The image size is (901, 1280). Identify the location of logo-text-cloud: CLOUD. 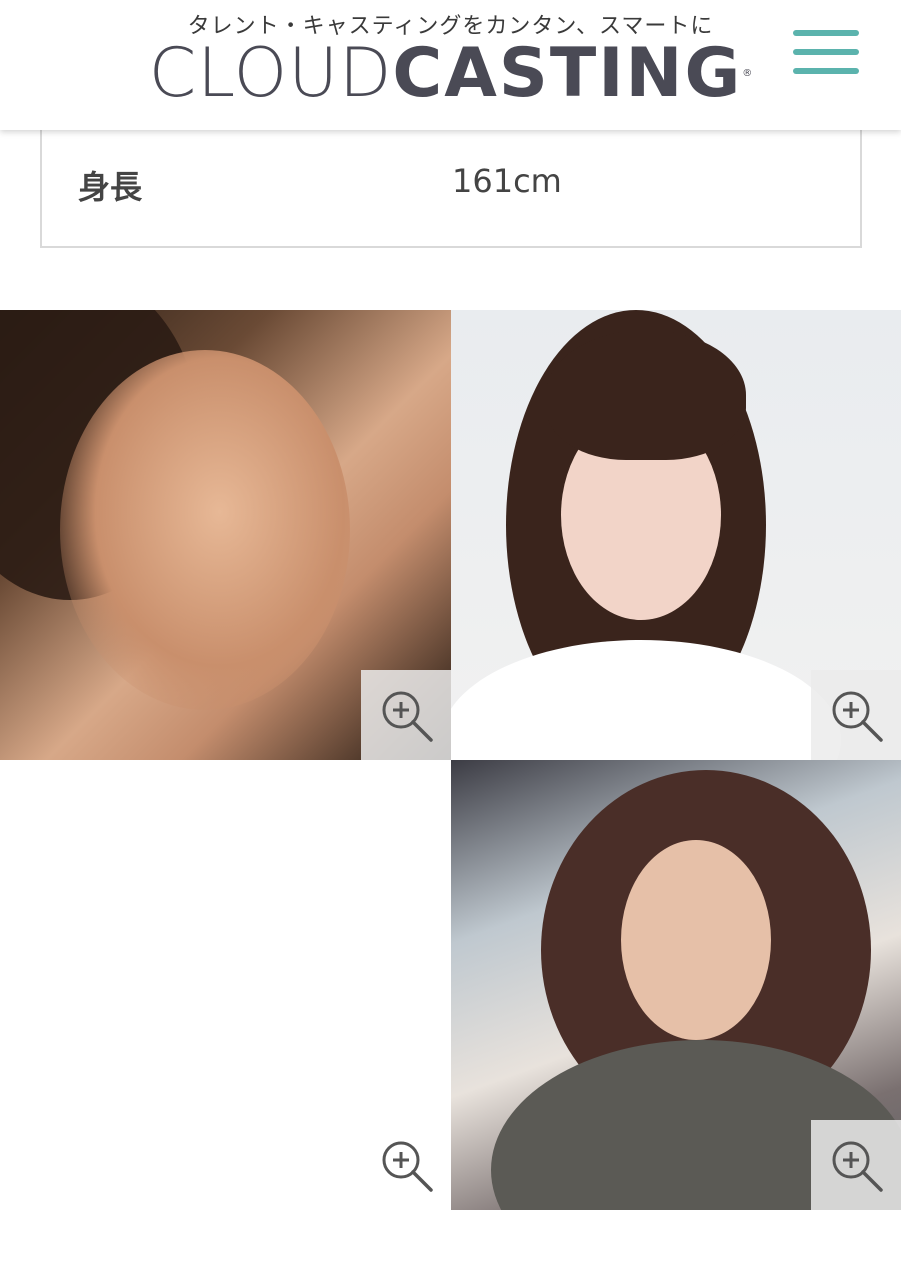
(270, 73).